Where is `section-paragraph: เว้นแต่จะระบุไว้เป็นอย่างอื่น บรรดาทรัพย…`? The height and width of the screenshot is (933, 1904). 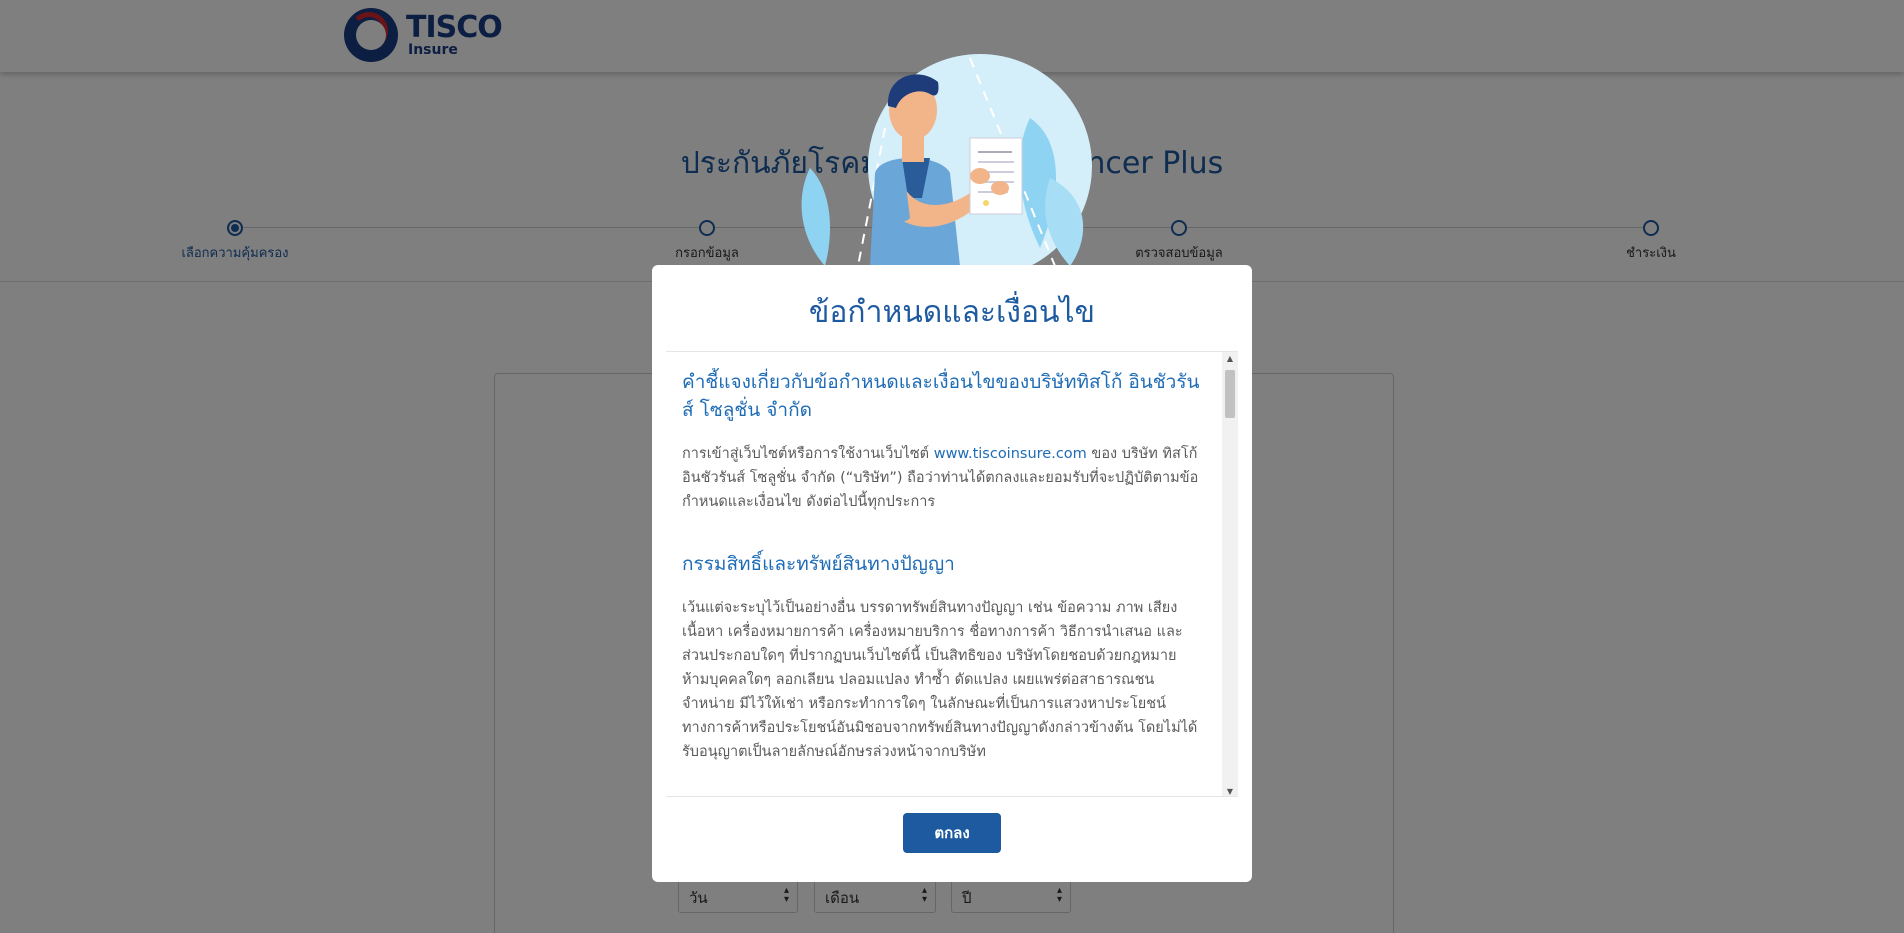 section-paragraph: เว้นแต่จะระบุไว้เป็นอย่างอื่น บรรดาทรัพย… is located at coordinates (940, 680).